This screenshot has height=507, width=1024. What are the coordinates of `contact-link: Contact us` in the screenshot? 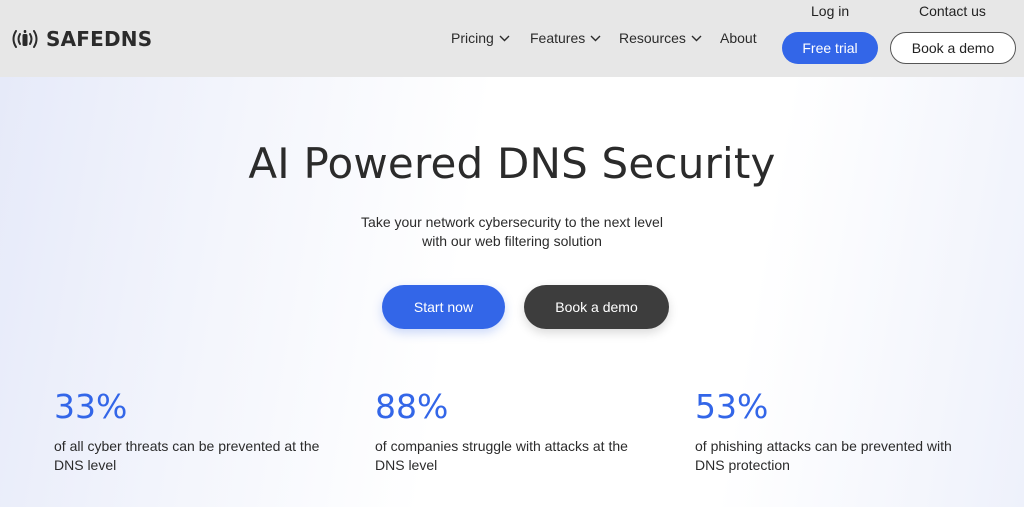 It's located at (952, 11).